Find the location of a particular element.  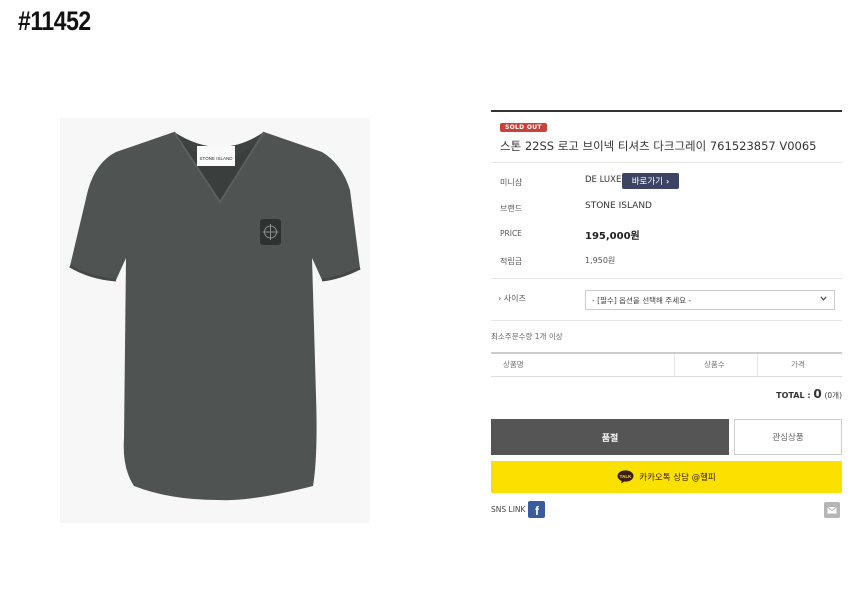

product-title: 스톤 22SS 로고 브이넥 티셔츠 다크그레이 761523857 V0065 is located at coordinates (658, 146).